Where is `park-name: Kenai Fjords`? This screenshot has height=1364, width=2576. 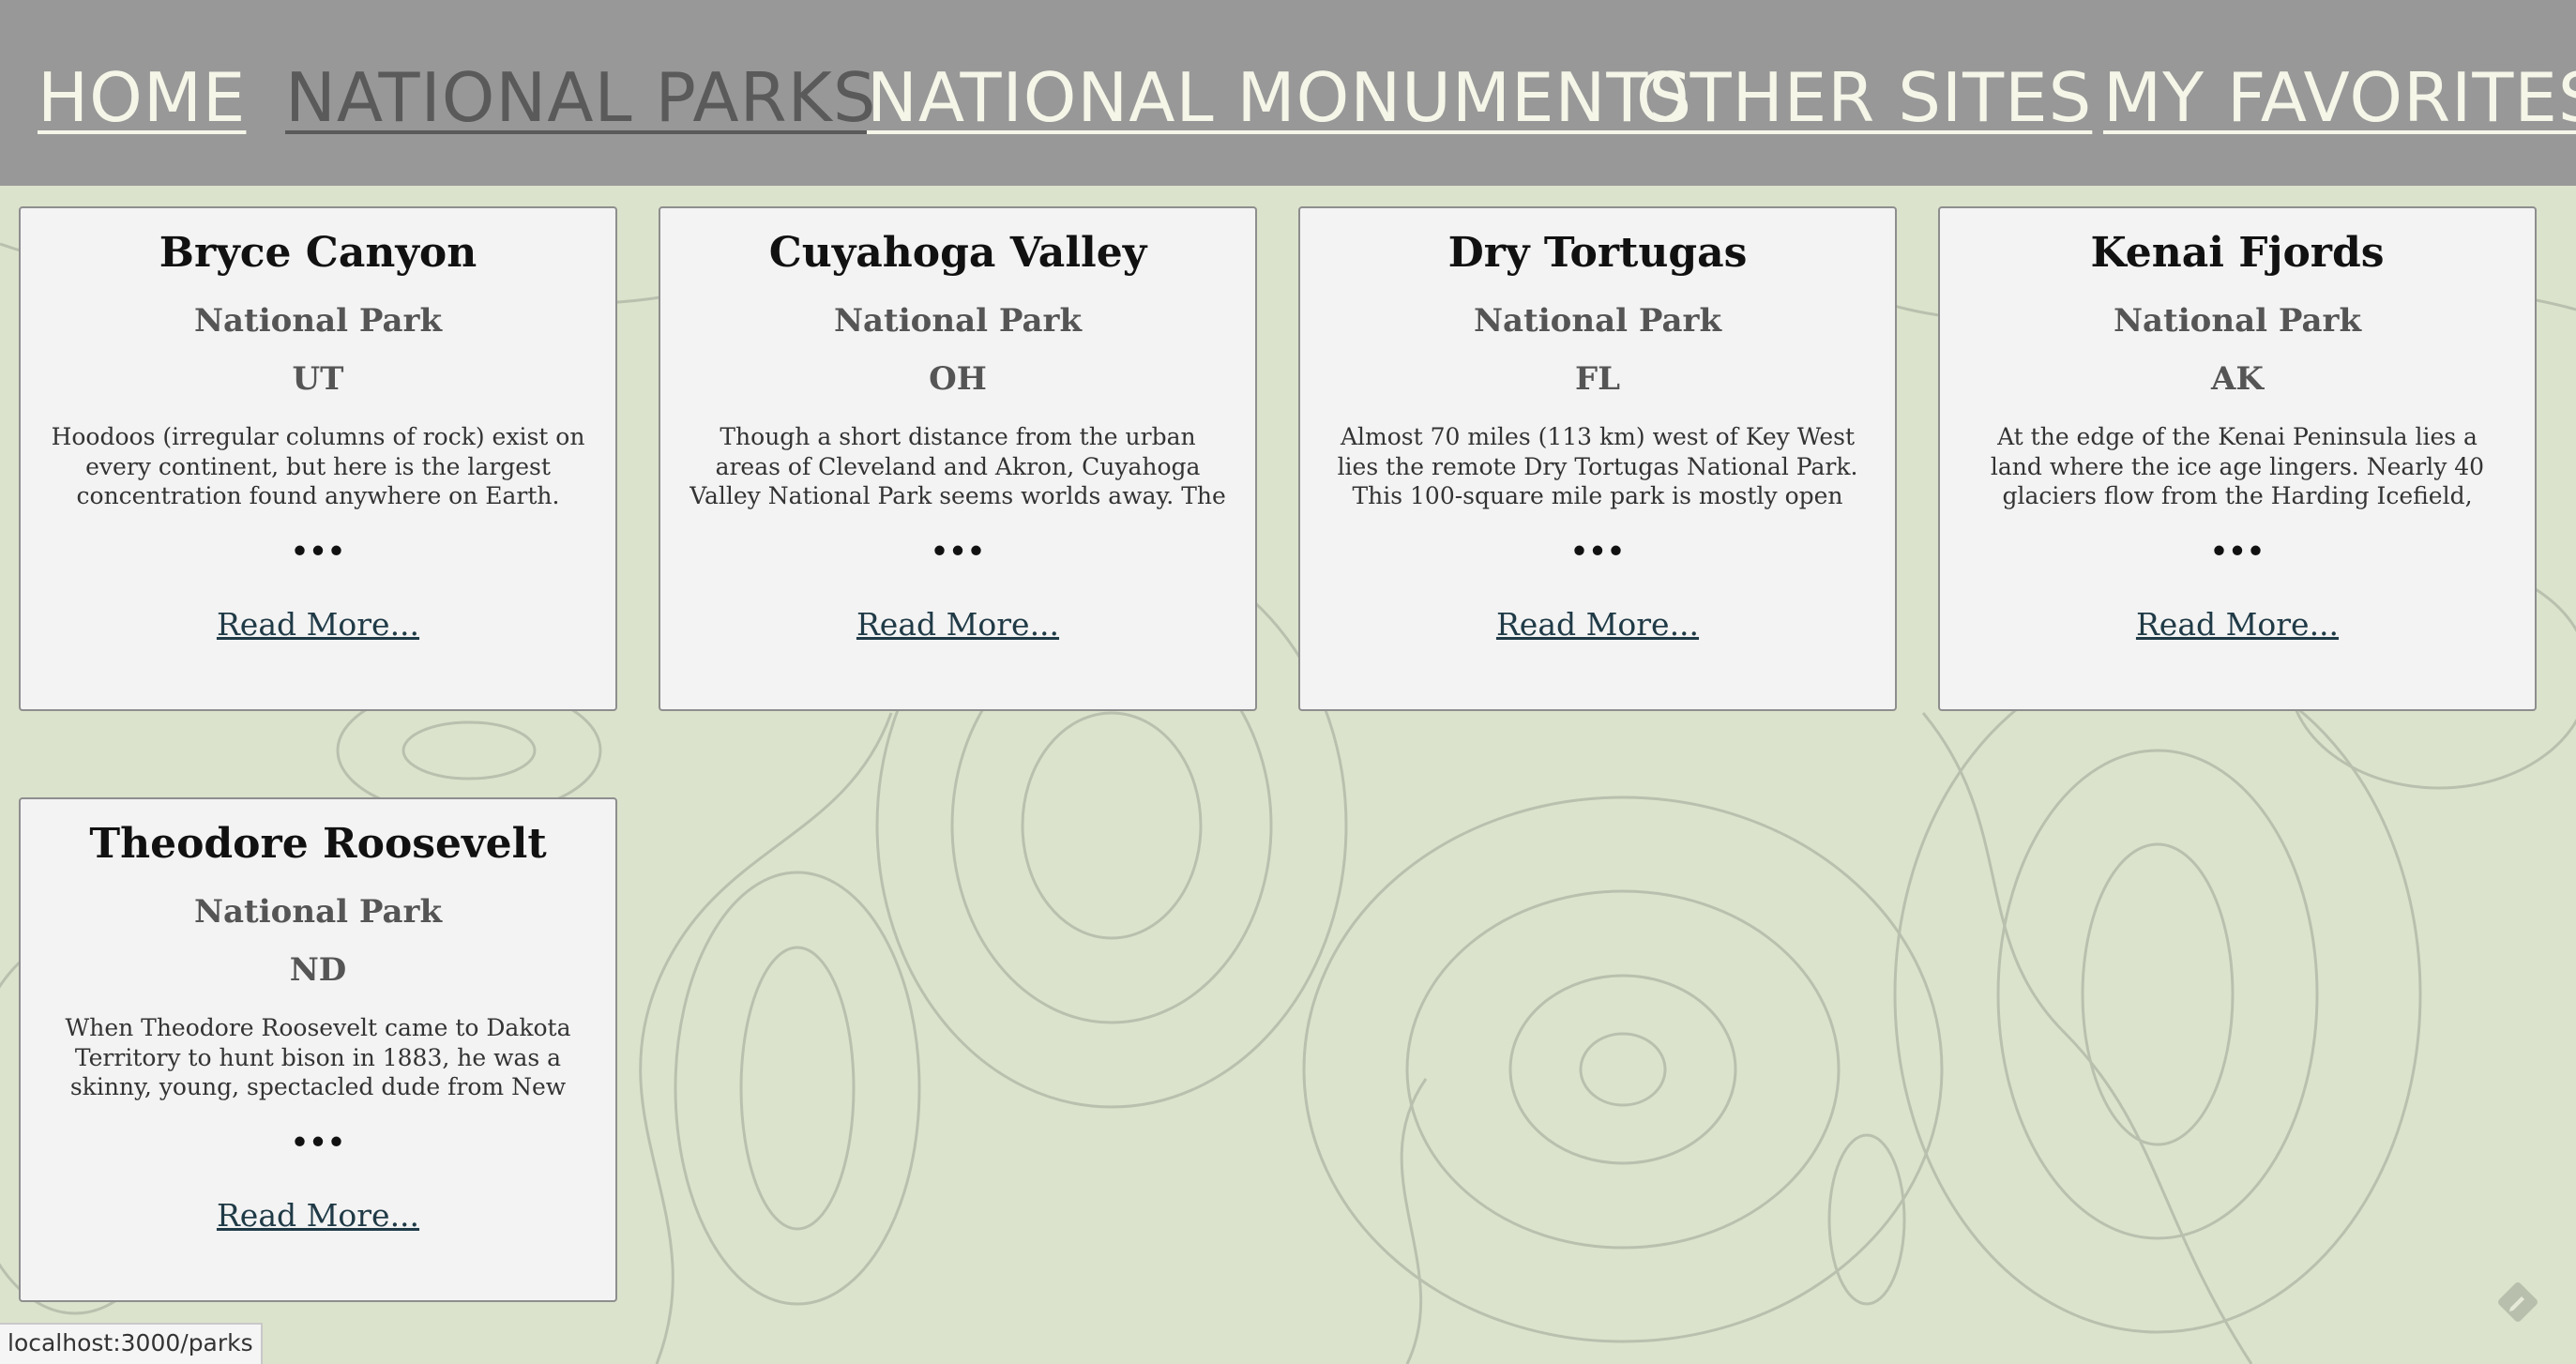 park-name: Kenai Fjords is located at coordinates (2238, 253).